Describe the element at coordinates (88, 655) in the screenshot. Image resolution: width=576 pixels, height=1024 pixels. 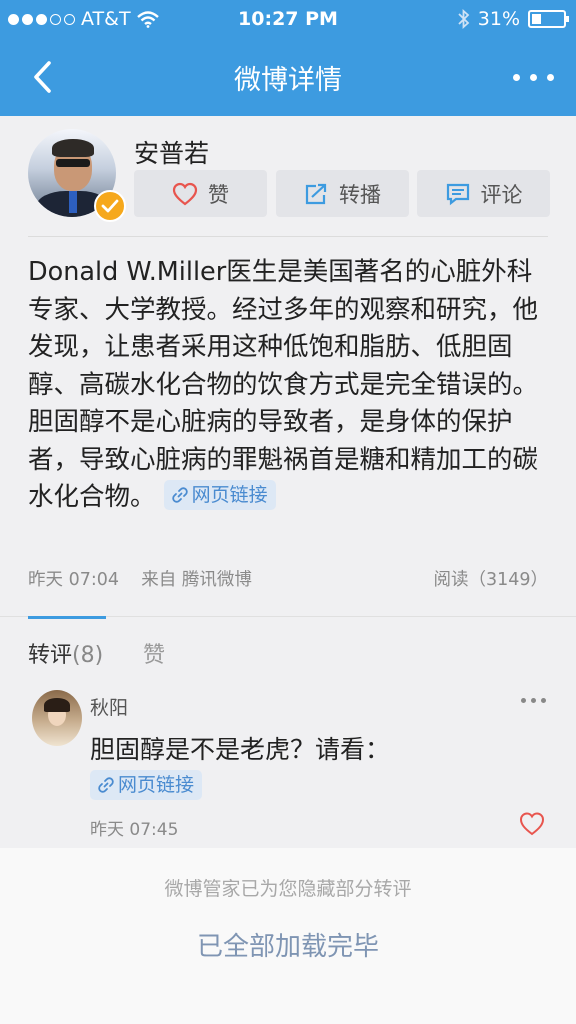
I see `tab-repost-count: (8)` at that location.